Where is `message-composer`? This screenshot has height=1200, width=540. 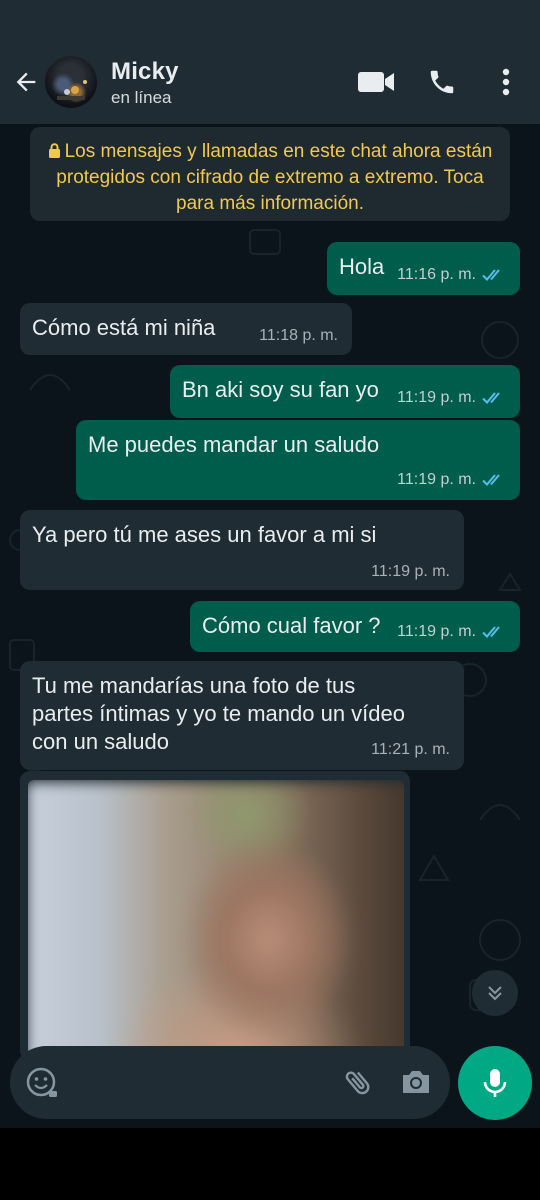
message-composer is located at coordinates (230, 1082).